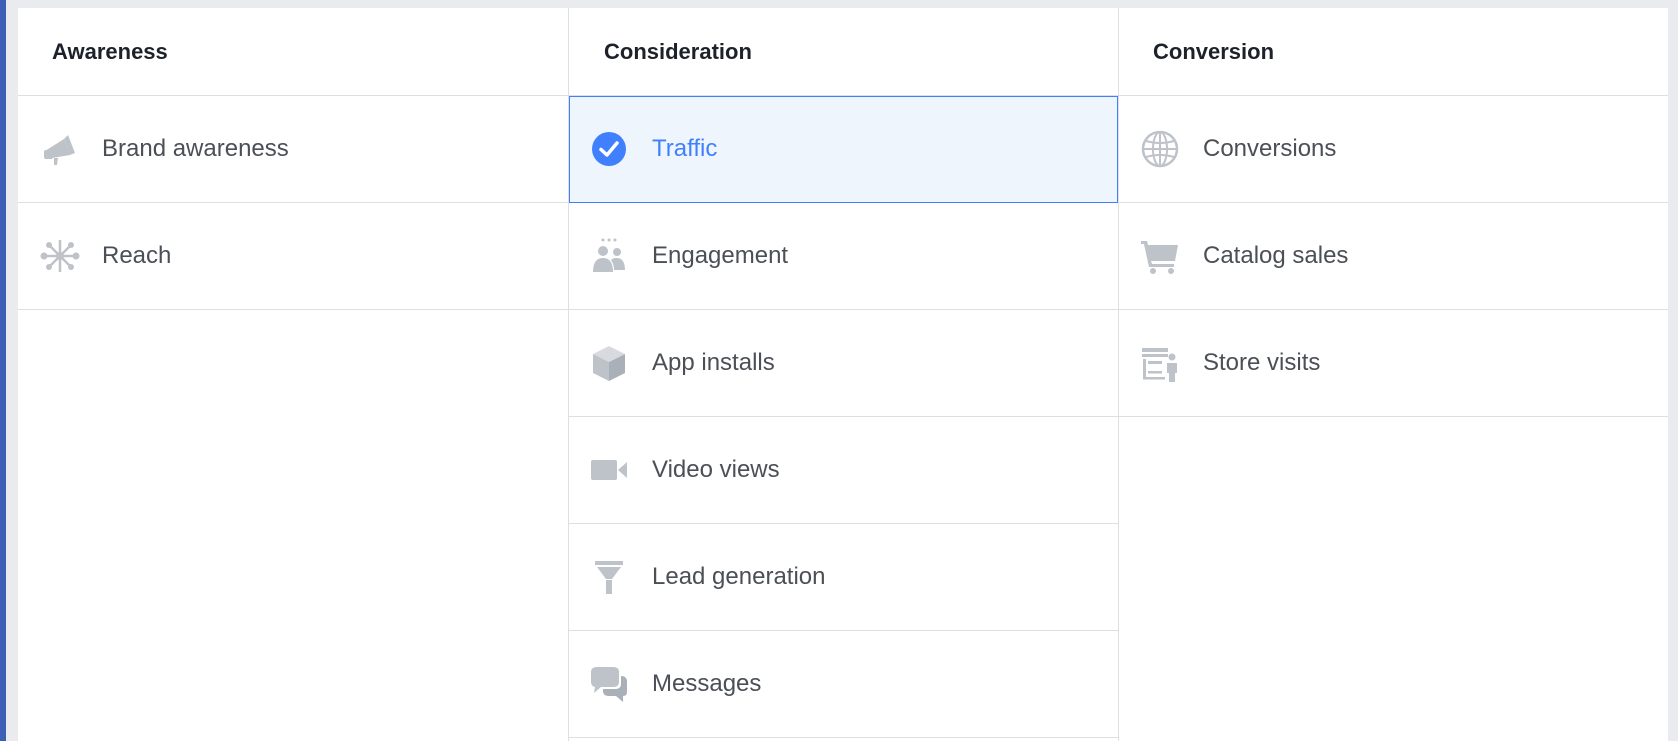  What do you see at coordinates (1160, 149) in the screenshot?
I see `globe-icon` at bounding box center [1160, 149].